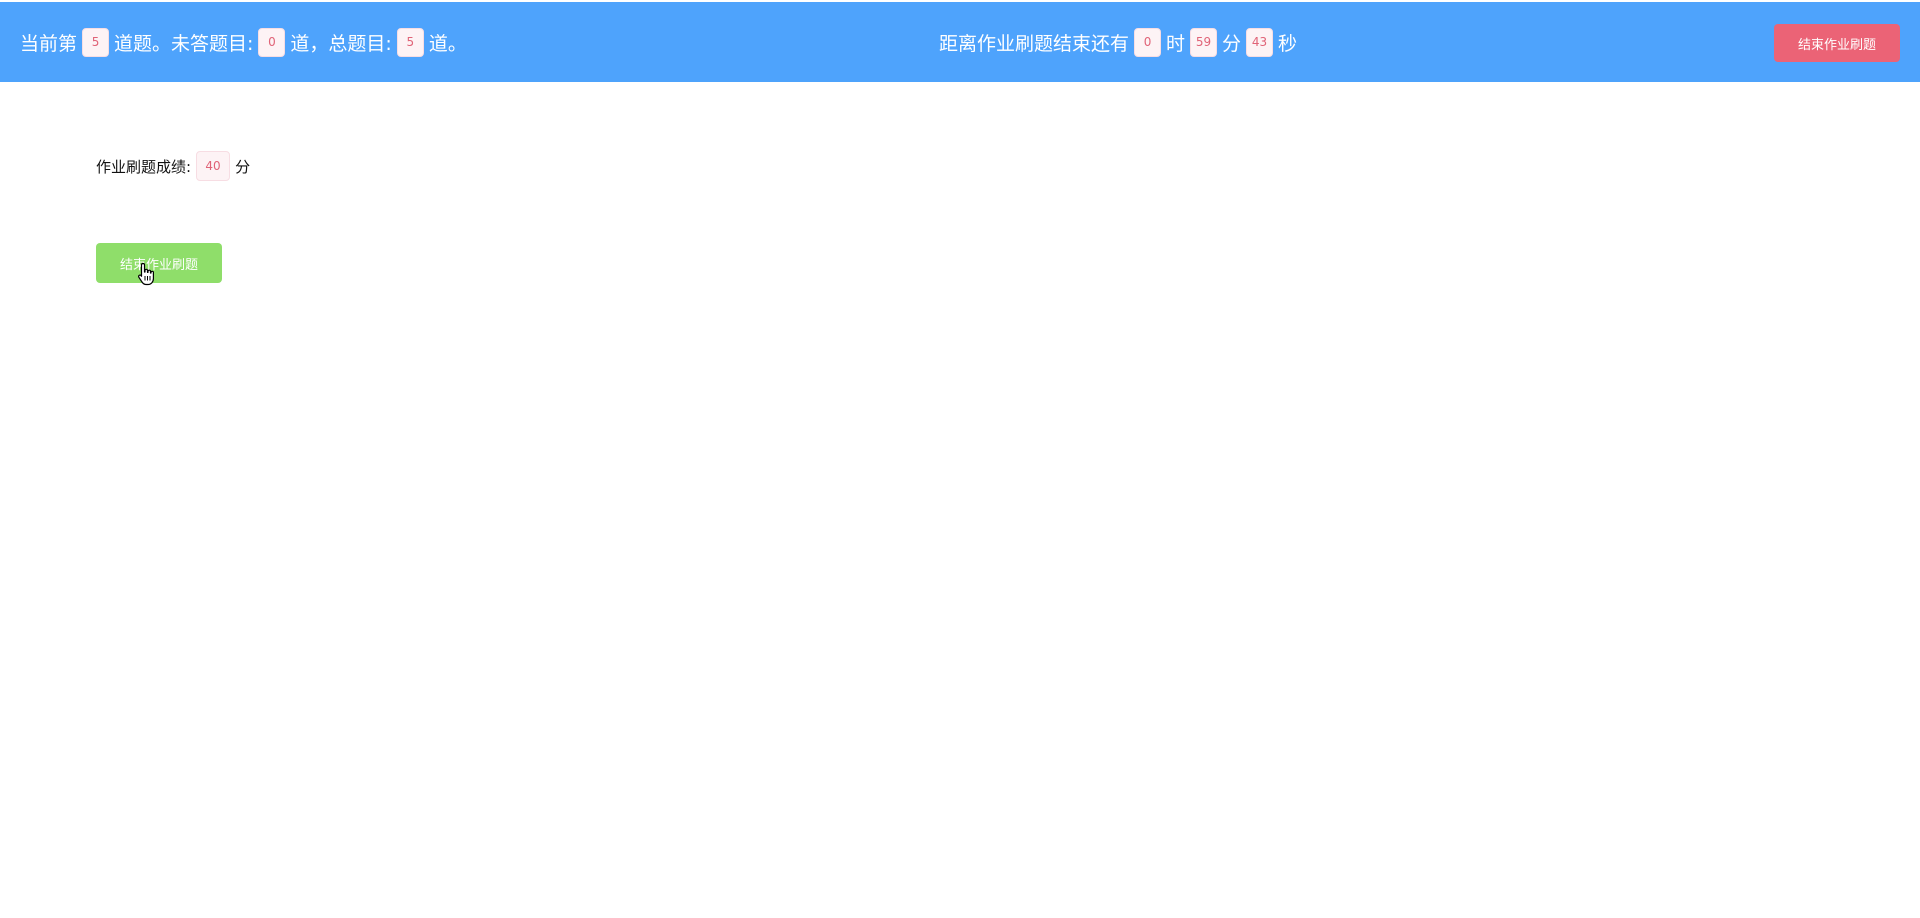 The height and width of the screenshot is (918, 1920). Describe the element at coordinates (1288, 43) in the screenshot. I see `timer-seconds-unit: 秒` at that location.